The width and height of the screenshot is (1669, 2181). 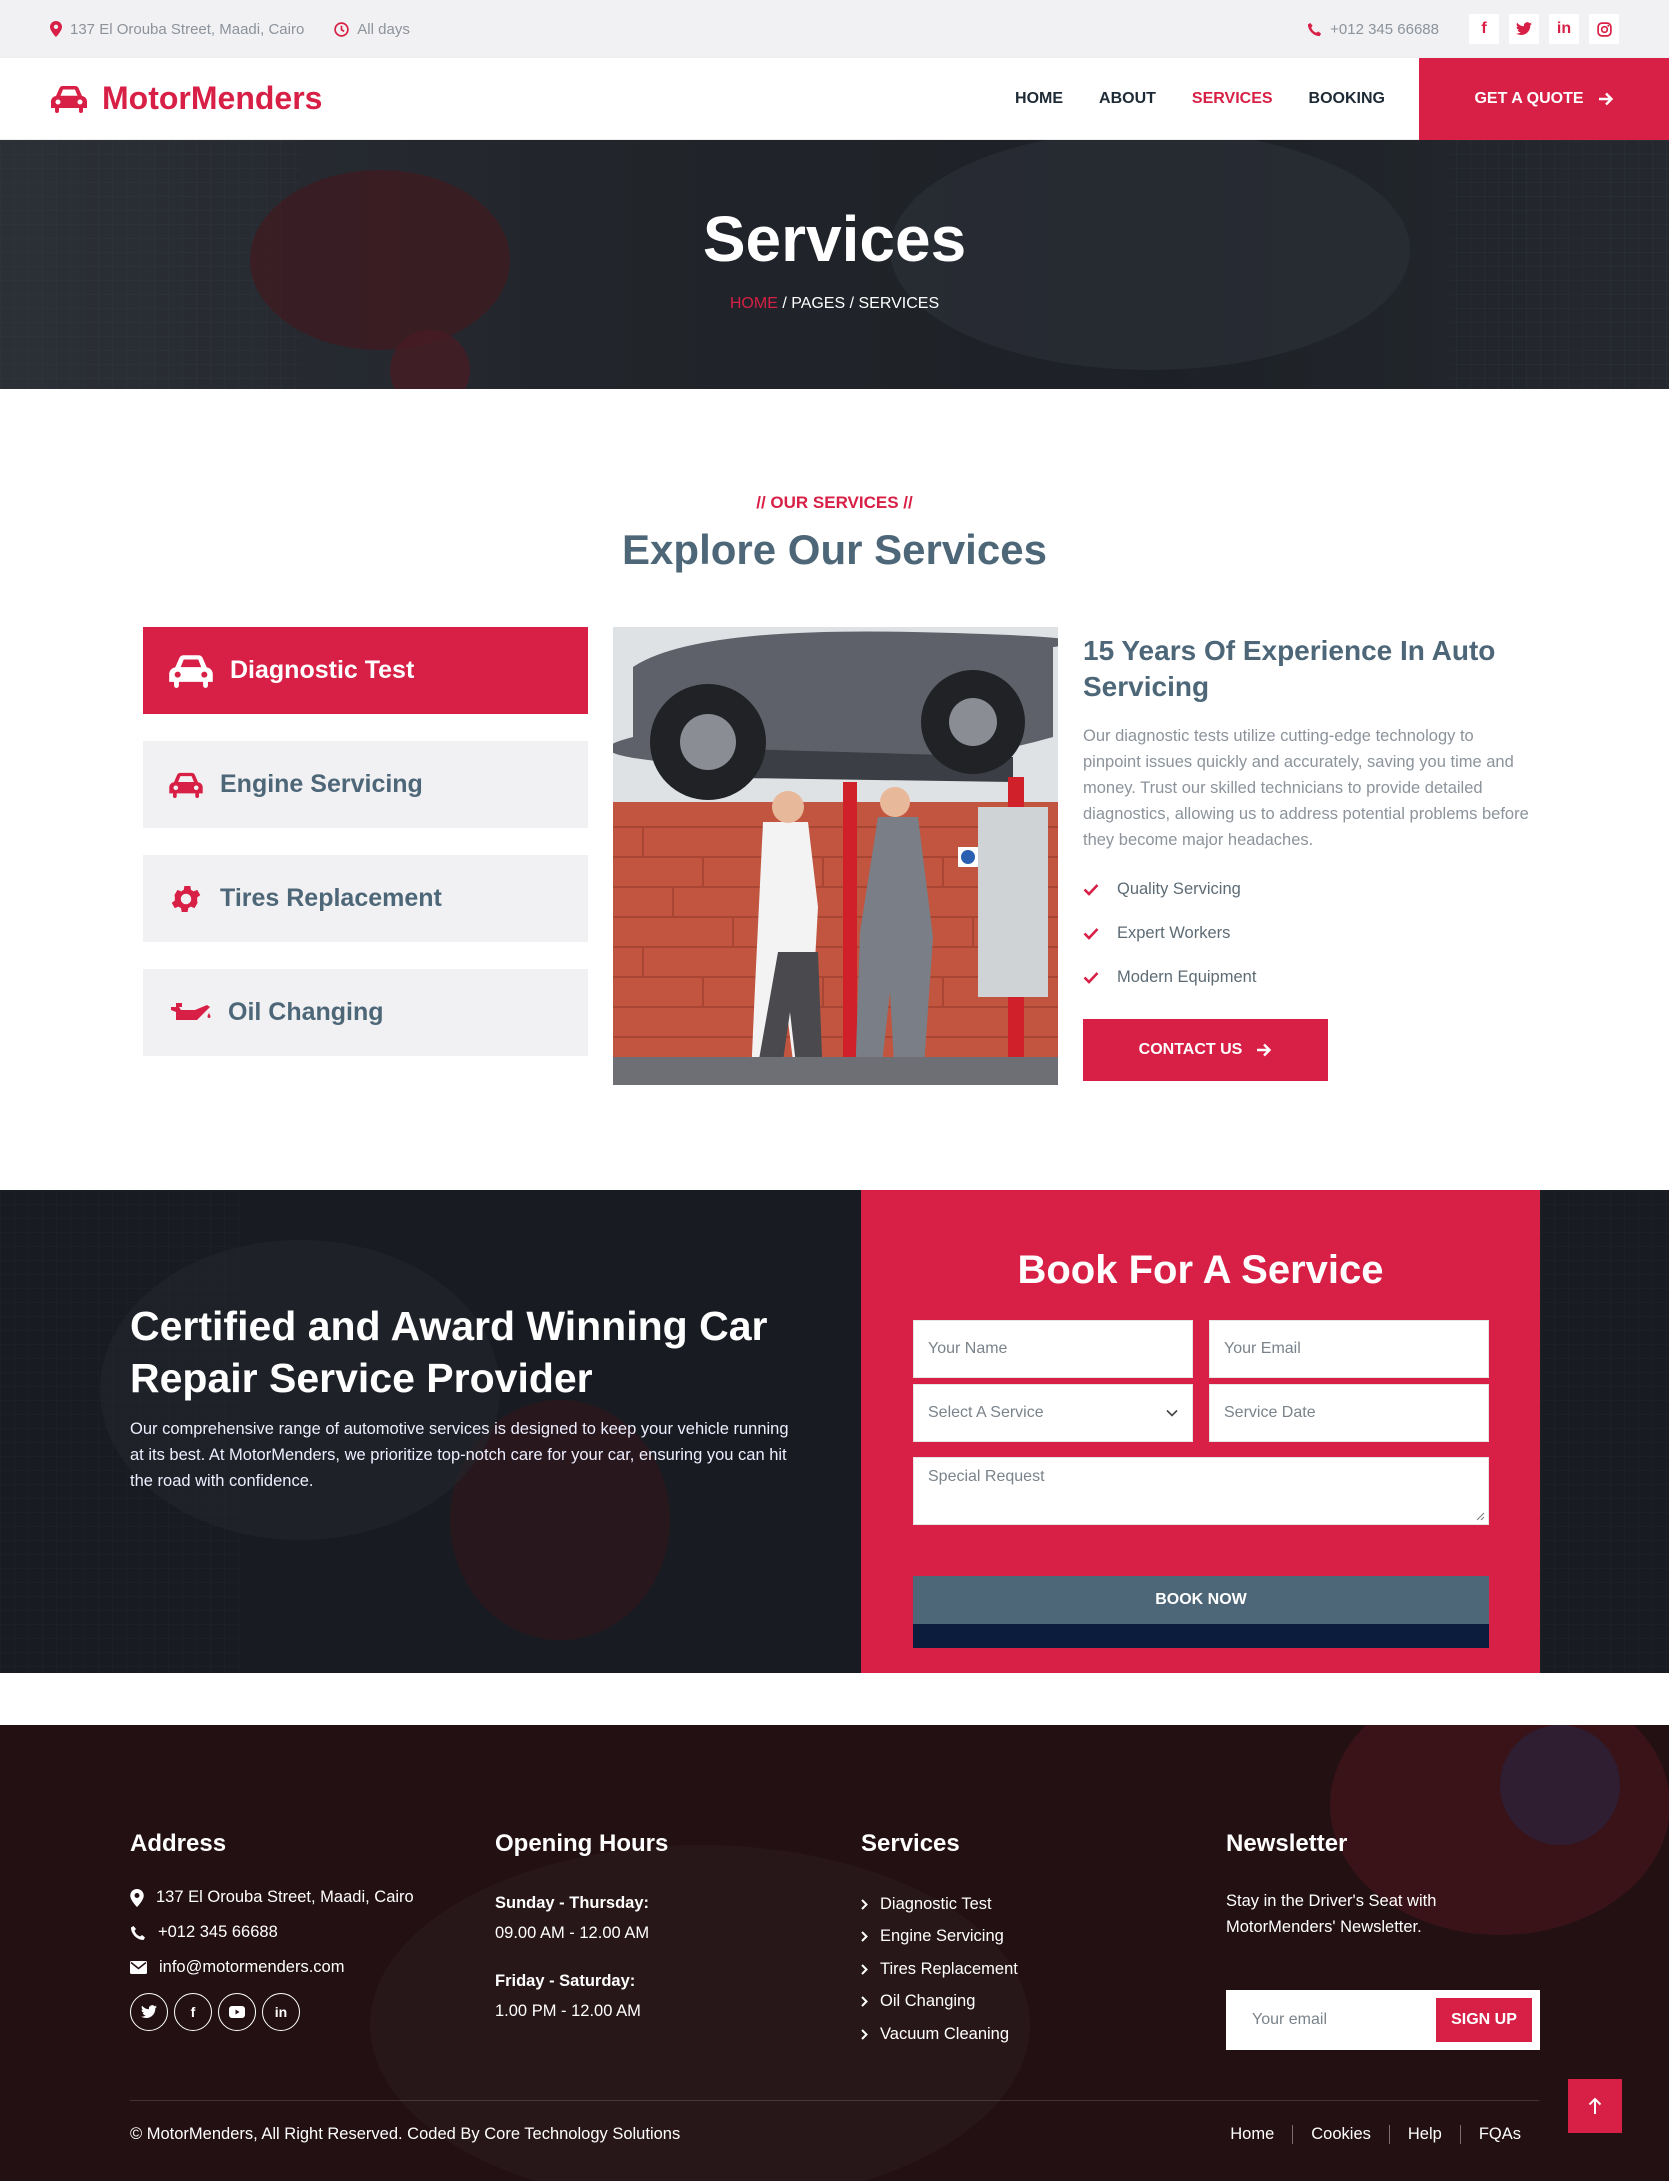 I want to click on page-hero: Services HOME / PAGES / SERVICES, so click(x=834, y=264).